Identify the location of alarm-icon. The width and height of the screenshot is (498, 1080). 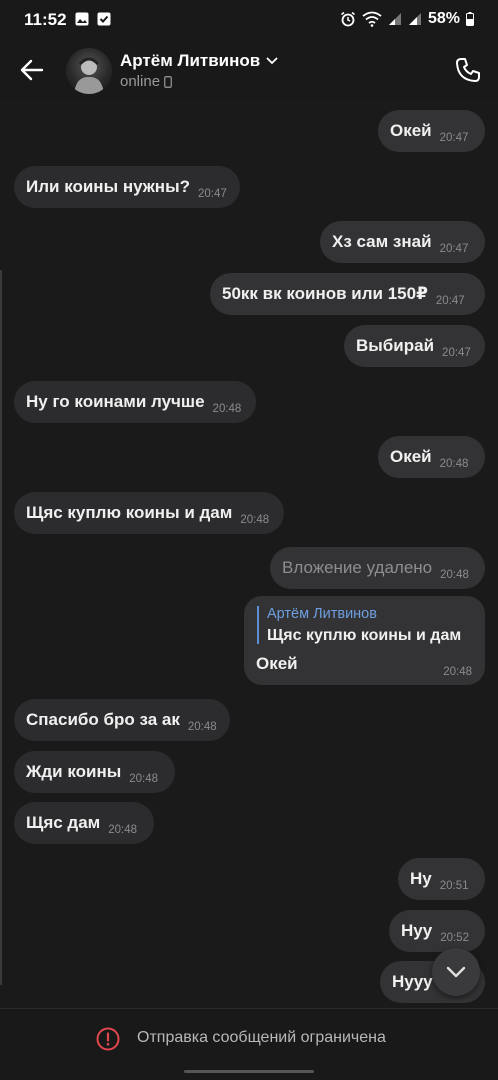
(347, 19).